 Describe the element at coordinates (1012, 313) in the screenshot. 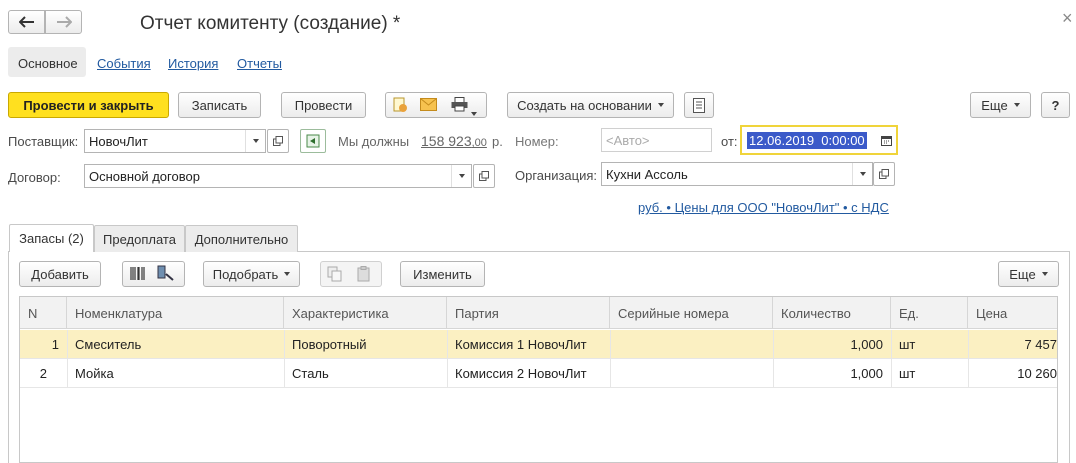

I see `col-price: Цена` at that location.